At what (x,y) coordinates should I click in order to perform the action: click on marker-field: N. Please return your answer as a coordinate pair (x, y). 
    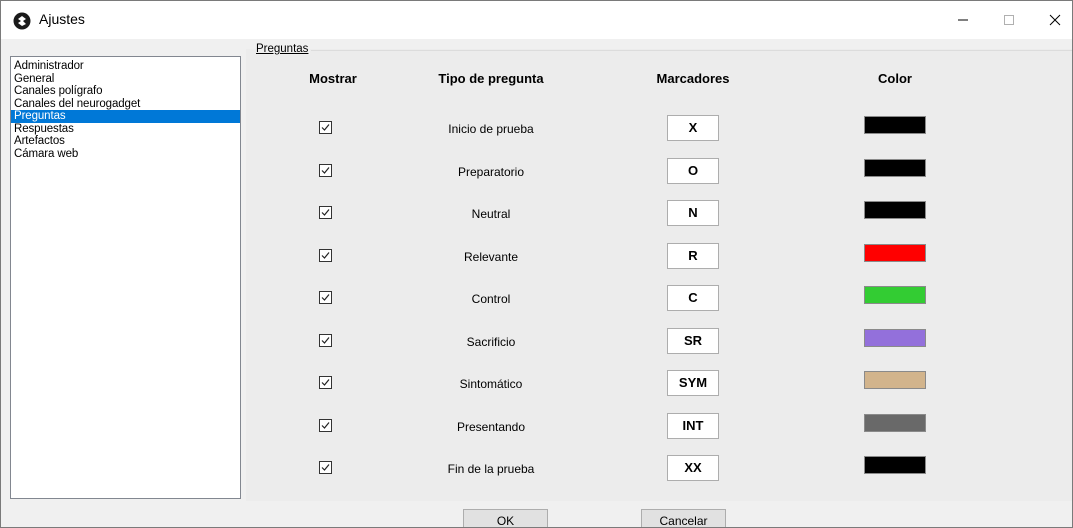
    Looking at the image, I should click on (693, 213).